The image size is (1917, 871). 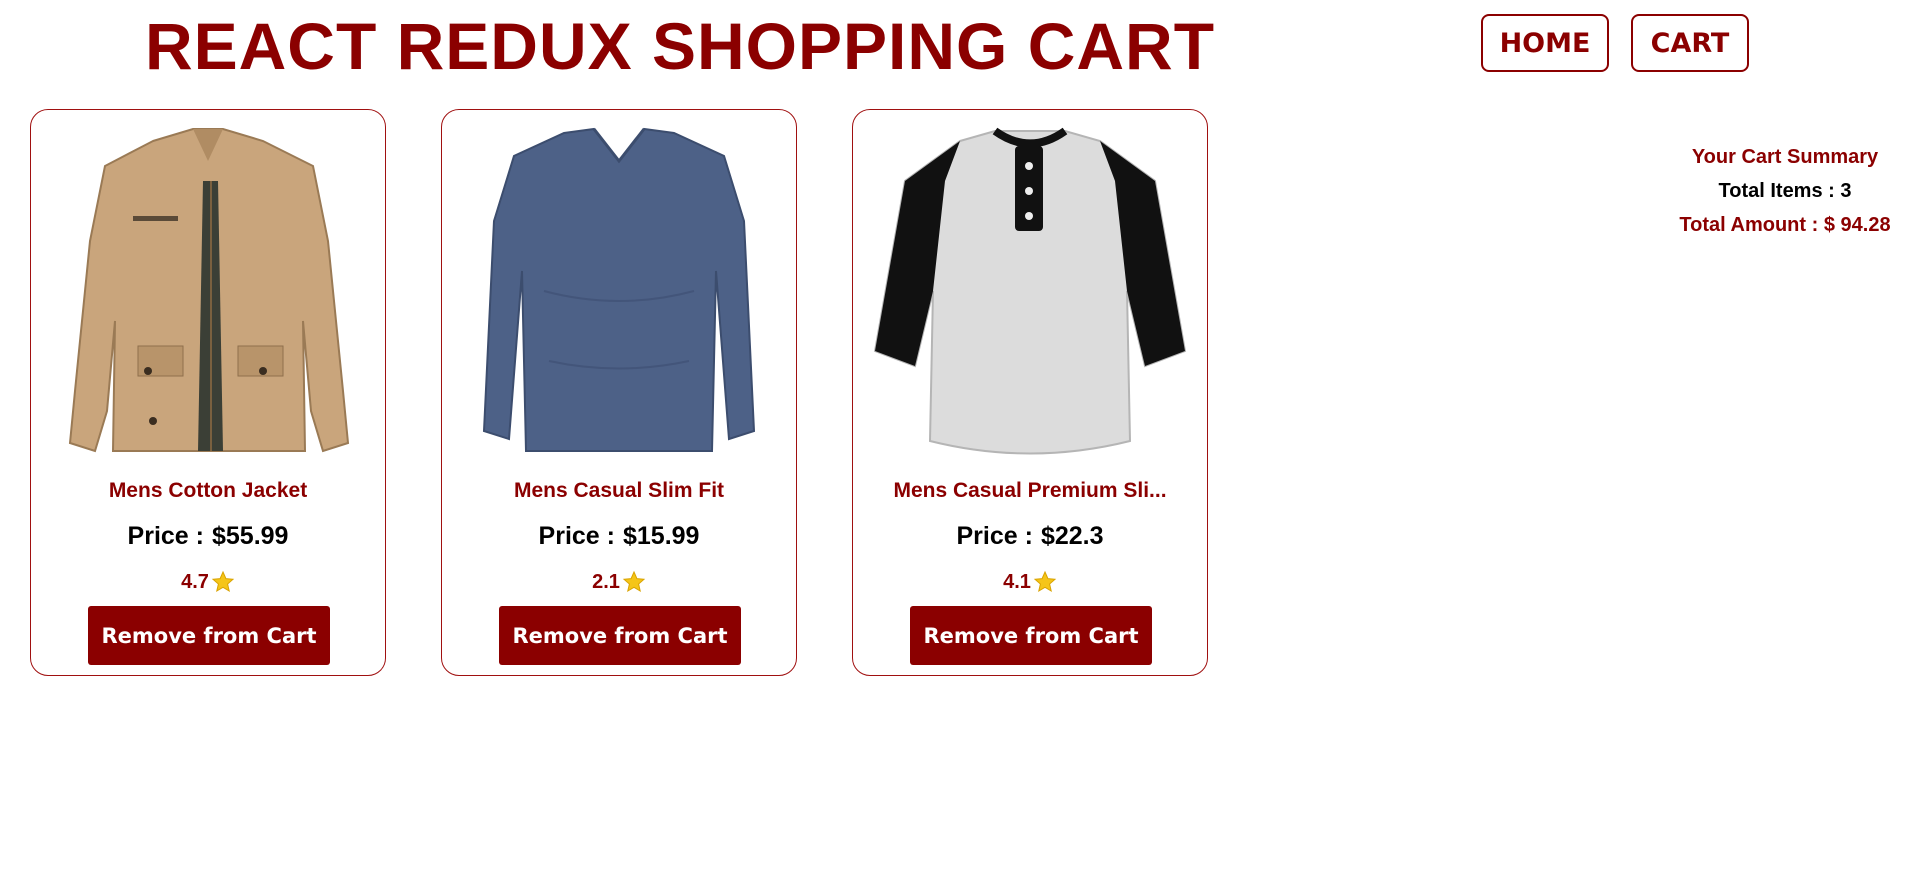 I want to click on cart-button: CART, so click(x=1690, y=43).